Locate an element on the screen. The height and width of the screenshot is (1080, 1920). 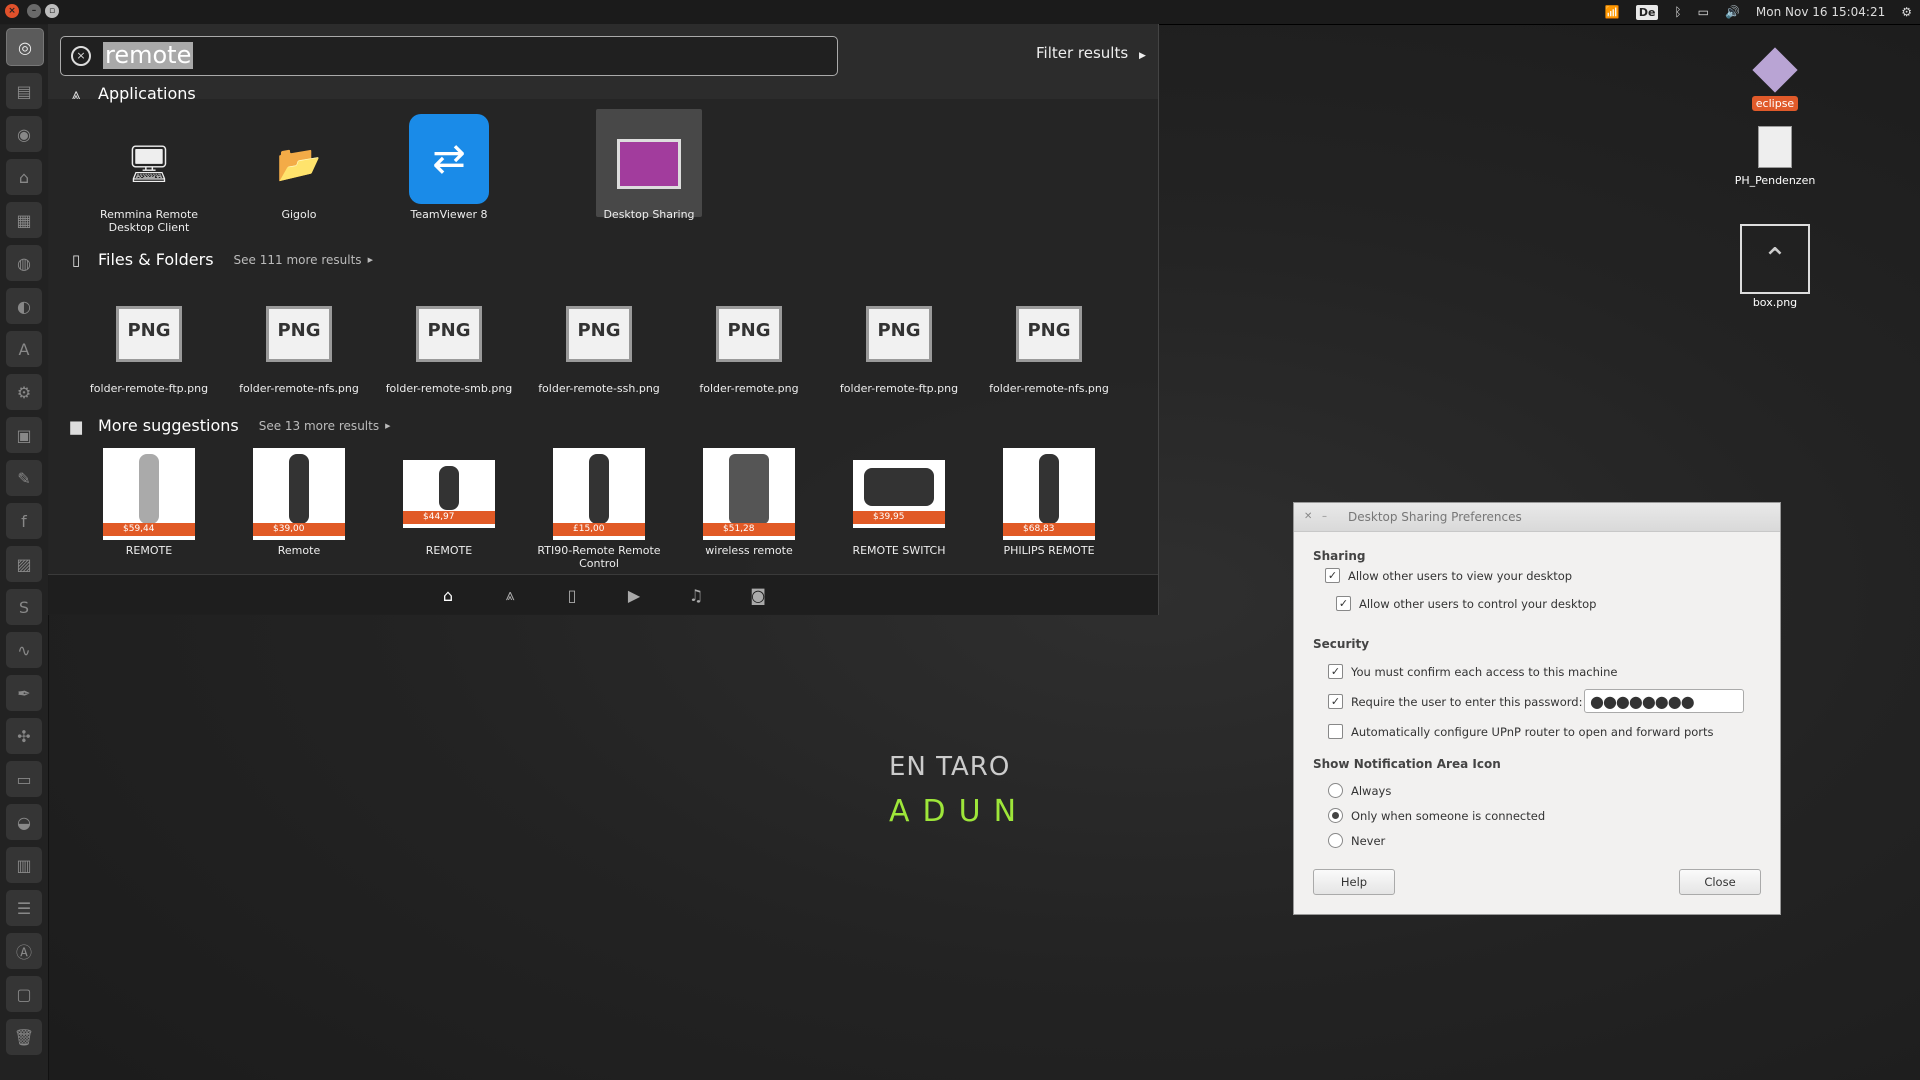
suggestion-tile: $39,00 Remote is located at coordinates (299, 502).